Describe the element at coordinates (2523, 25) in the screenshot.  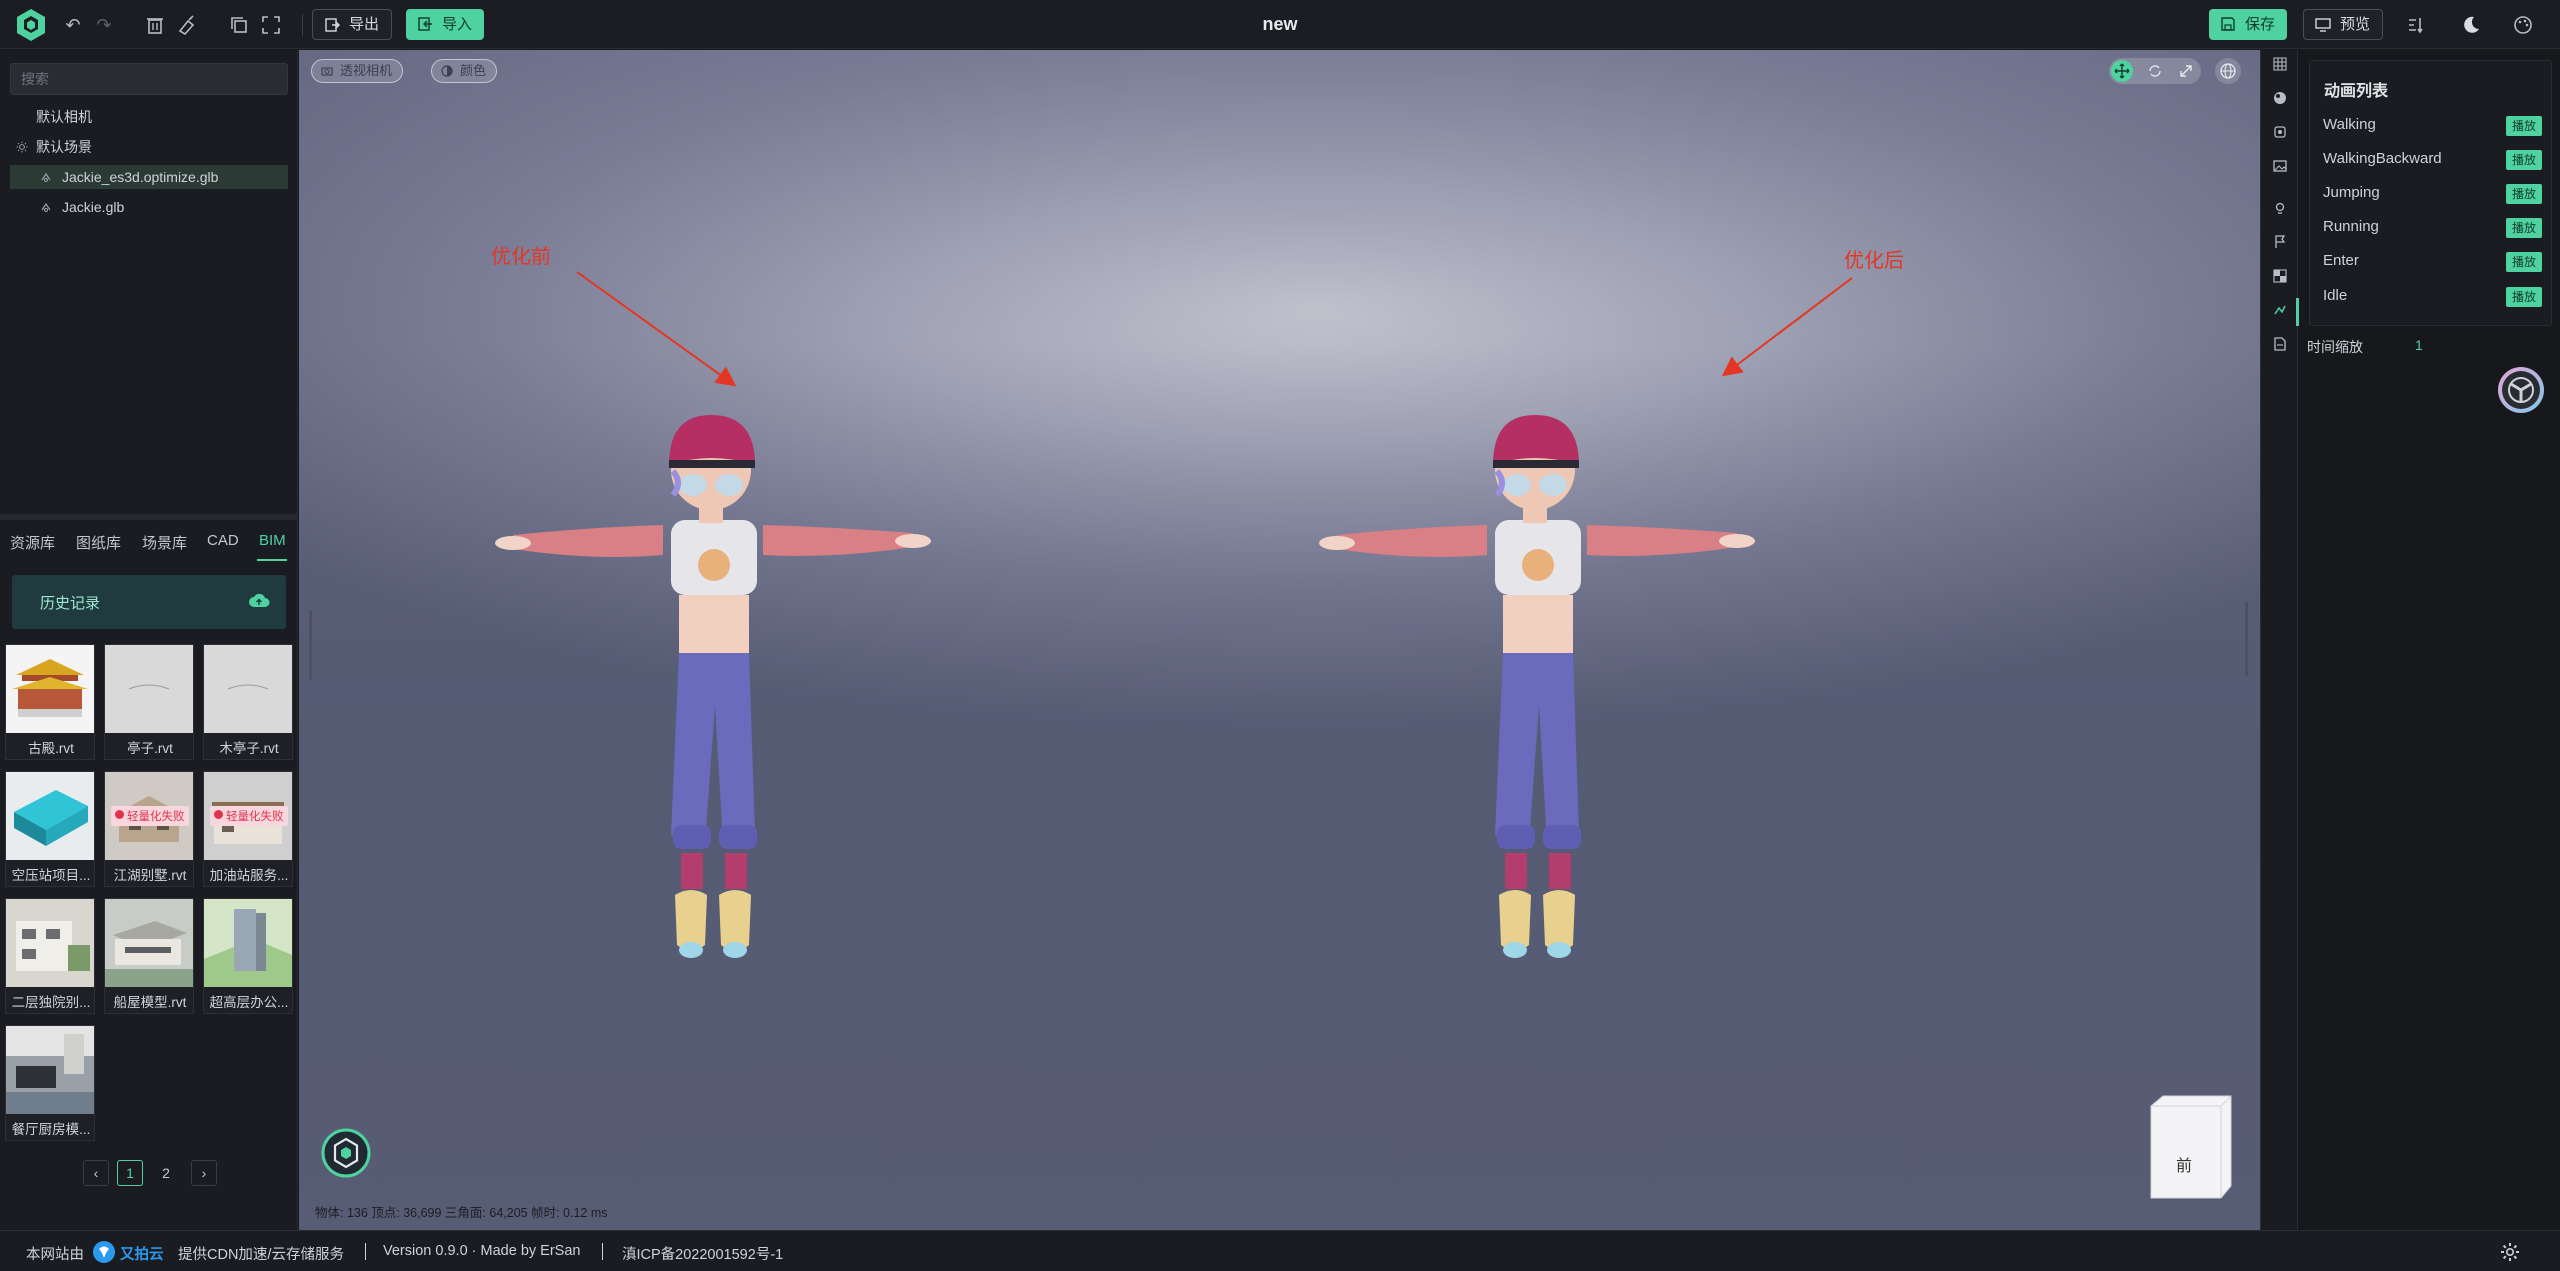
I see `palette-icon` at that location.